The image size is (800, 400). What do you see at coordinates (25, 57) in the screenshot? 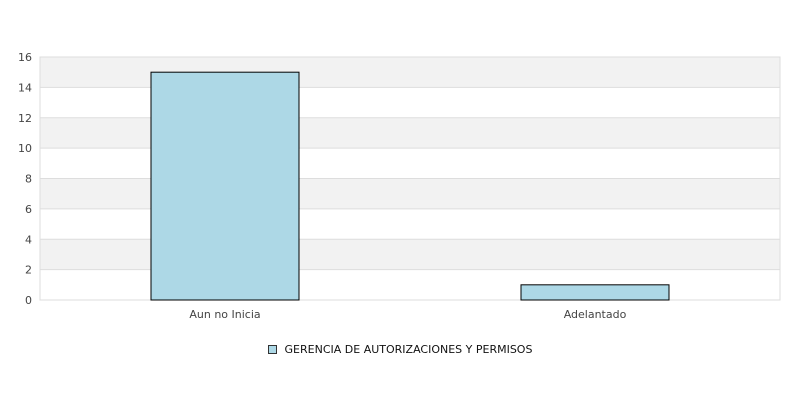
I see `y-tick-label: 16` at bounding box center [25, 57].